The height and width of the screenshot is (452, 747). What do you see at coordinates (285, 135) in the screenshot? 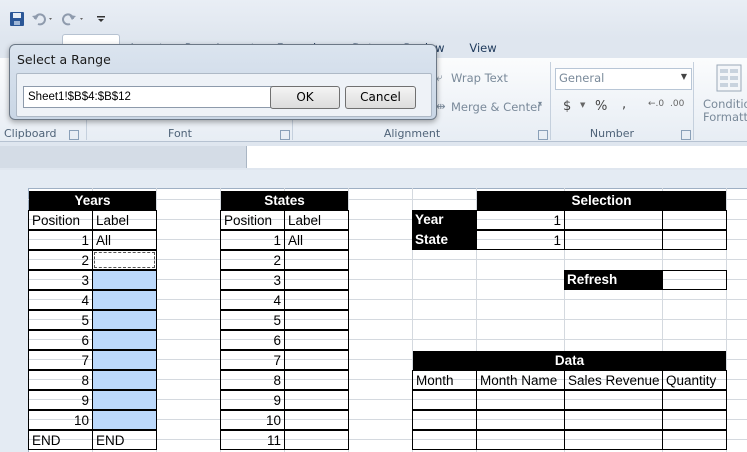
I see `font-launcher-icon` at bounding box center [285, 135].